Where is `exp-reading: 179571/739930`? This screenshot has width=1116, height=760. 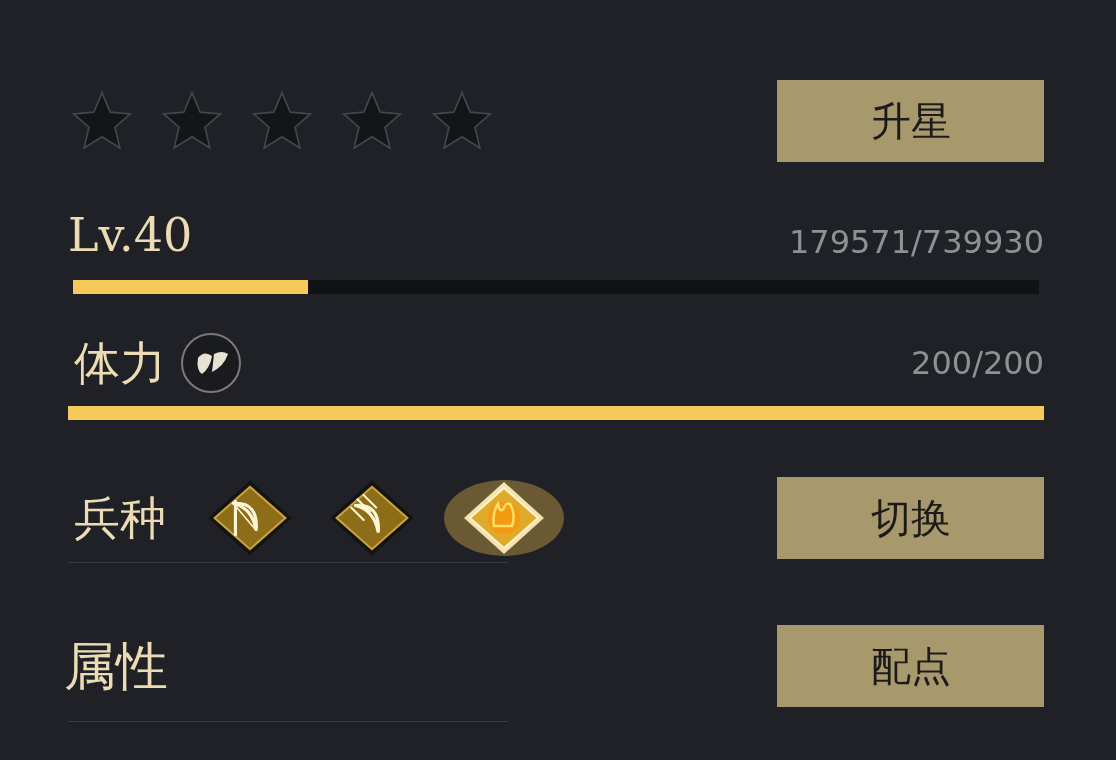
exp-reading: 179571/739930 is located at coordinates (916, 242).